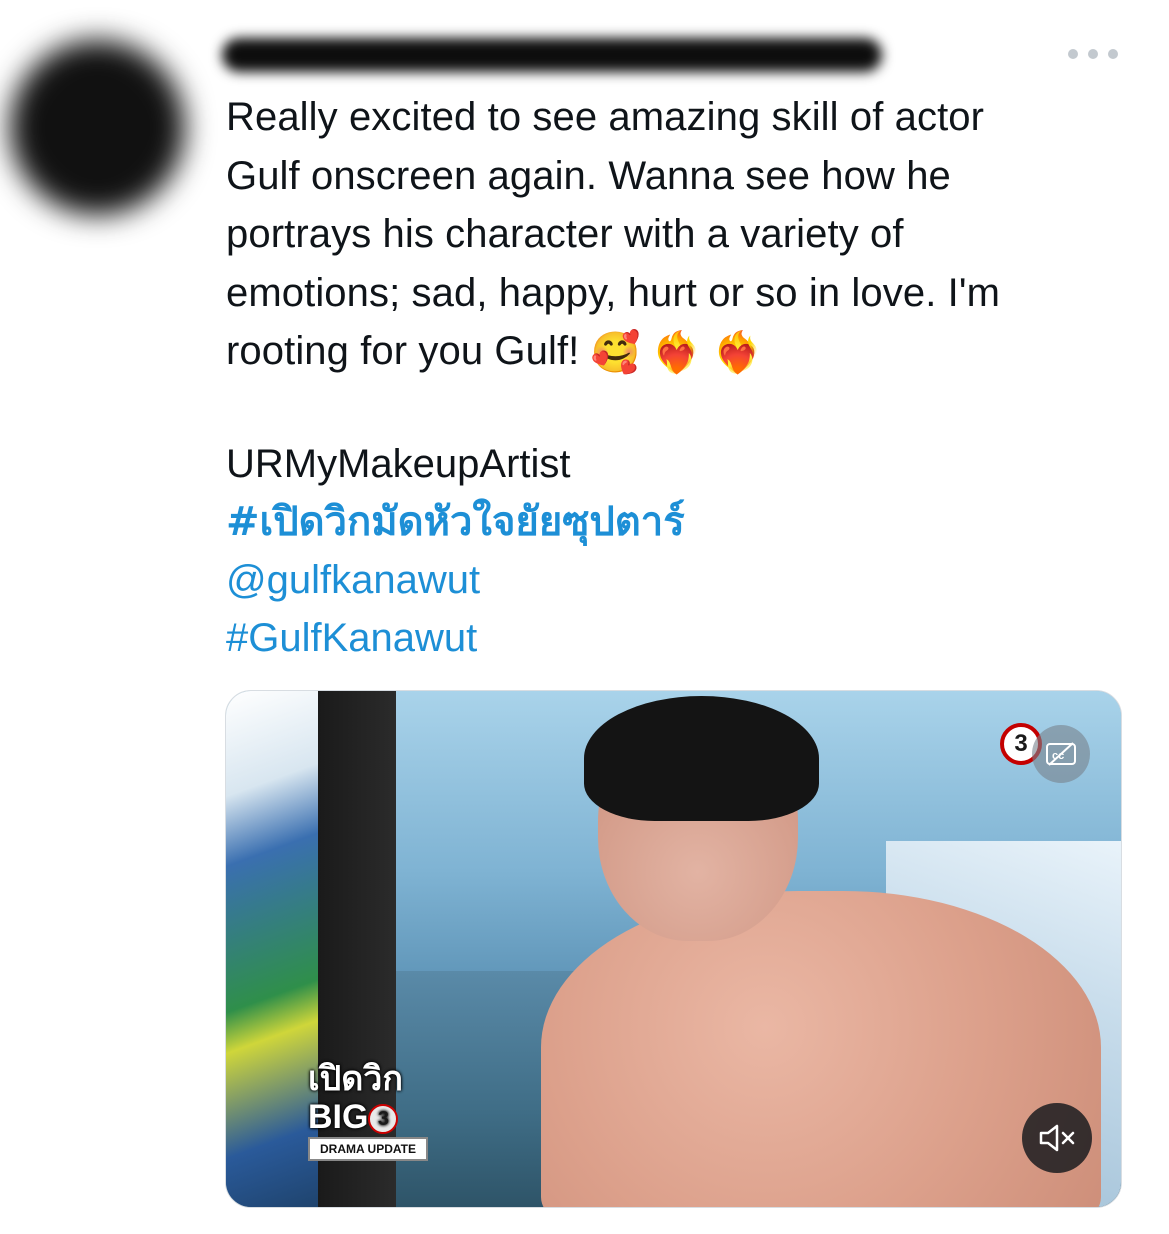 The width and height of the screenshot is (1169, 1234). I want to click on hashtag-link: #GulfKanawut, so click(455, 638).